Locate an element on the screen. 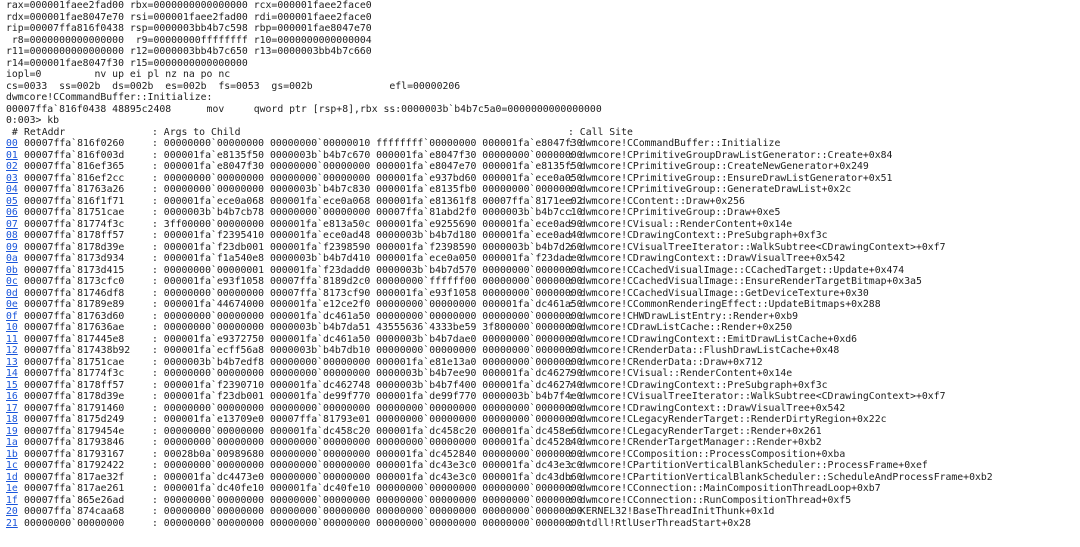  frame-number-link: 02 is located at coordinates (12, 166).